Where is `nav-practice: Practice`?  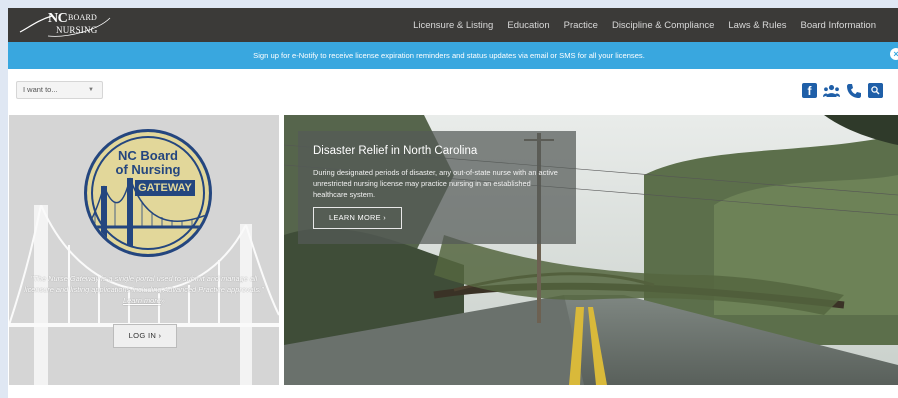 nav-practice: Practice is located at coordinates (581, 25).